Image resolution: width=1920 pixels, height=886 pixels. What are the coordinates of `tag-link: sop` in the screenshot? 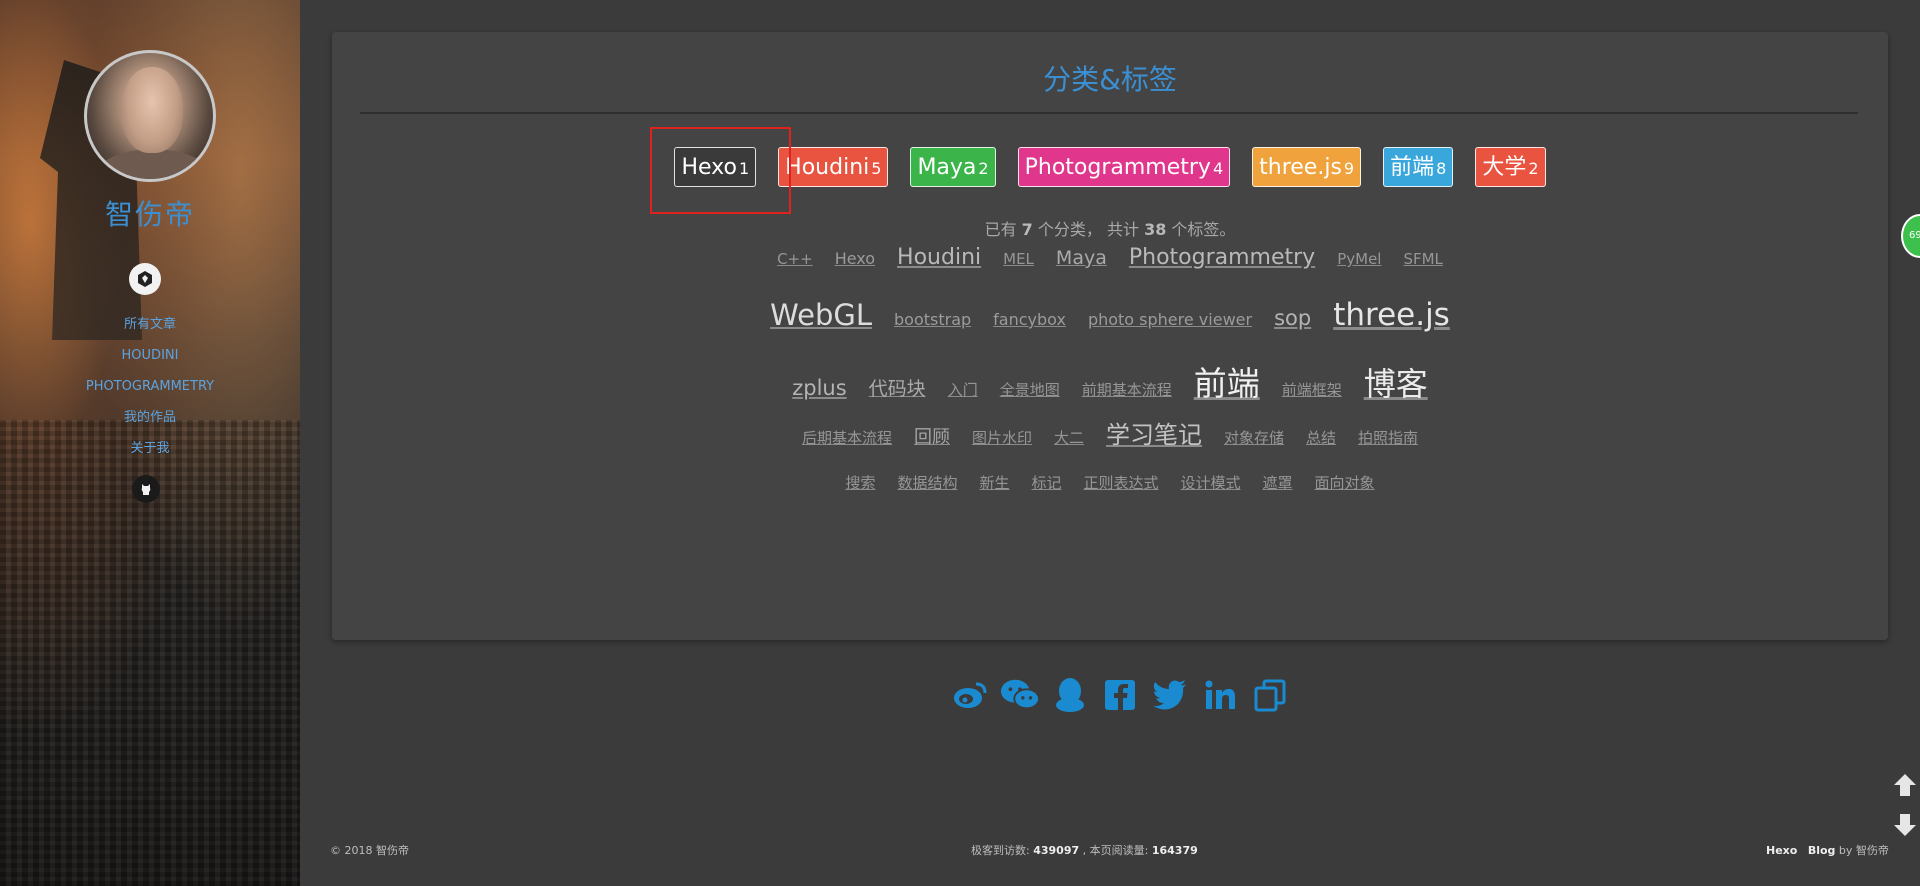 It's located at (1292, 318).